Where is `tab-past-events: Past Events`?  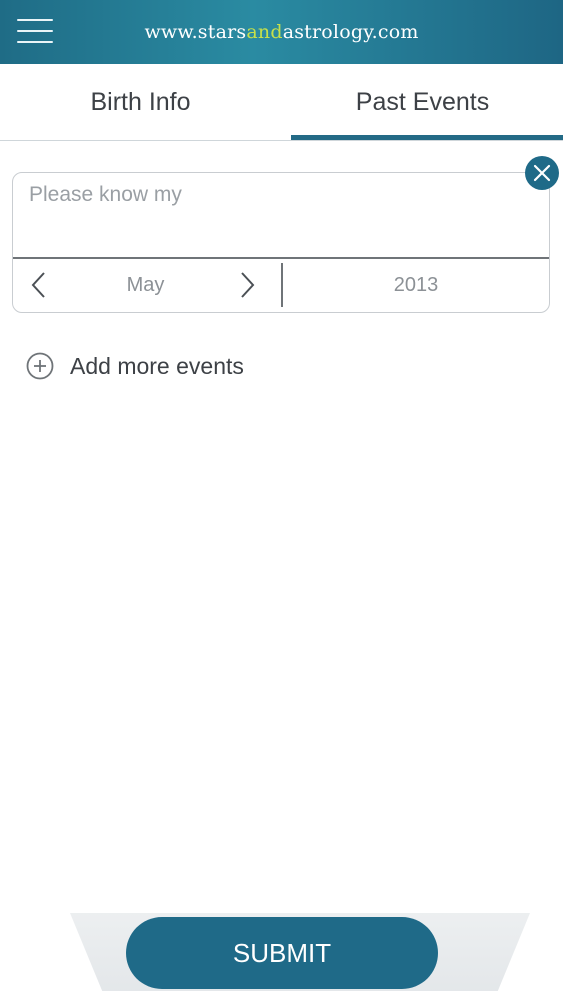
tab-past-events: Past Events is located at coordinates (422, 102).